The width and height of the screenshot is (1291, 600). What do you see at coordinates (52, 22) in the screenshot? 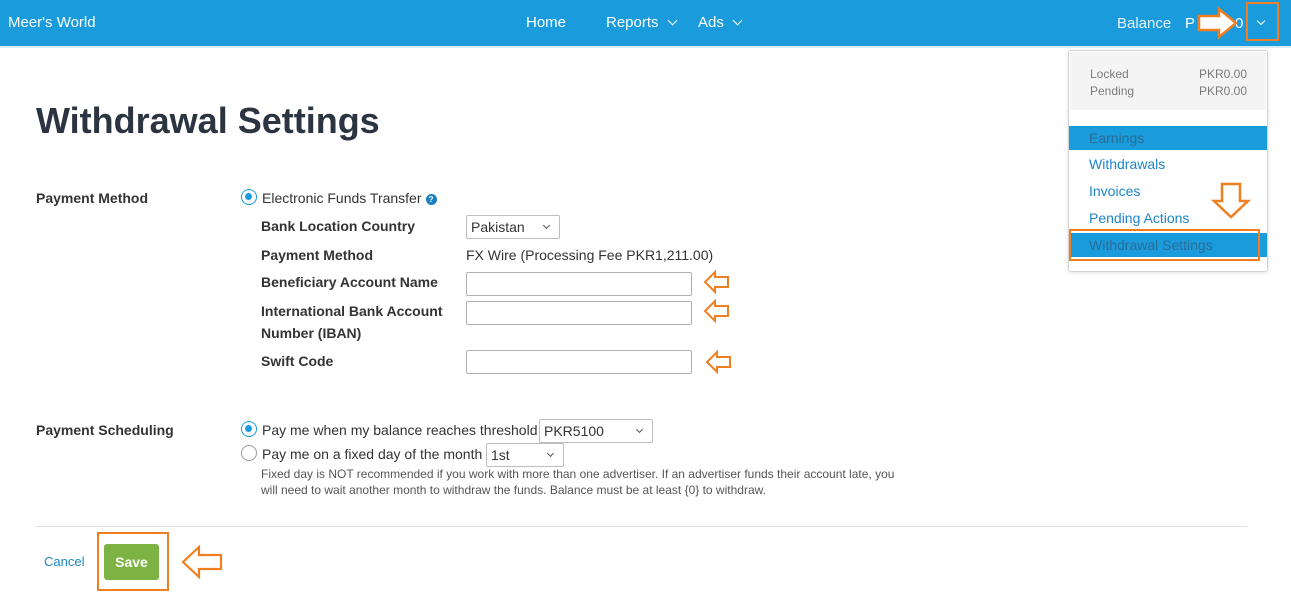
I see `brand-name: Meer's World` at bounding box center [52, 22].